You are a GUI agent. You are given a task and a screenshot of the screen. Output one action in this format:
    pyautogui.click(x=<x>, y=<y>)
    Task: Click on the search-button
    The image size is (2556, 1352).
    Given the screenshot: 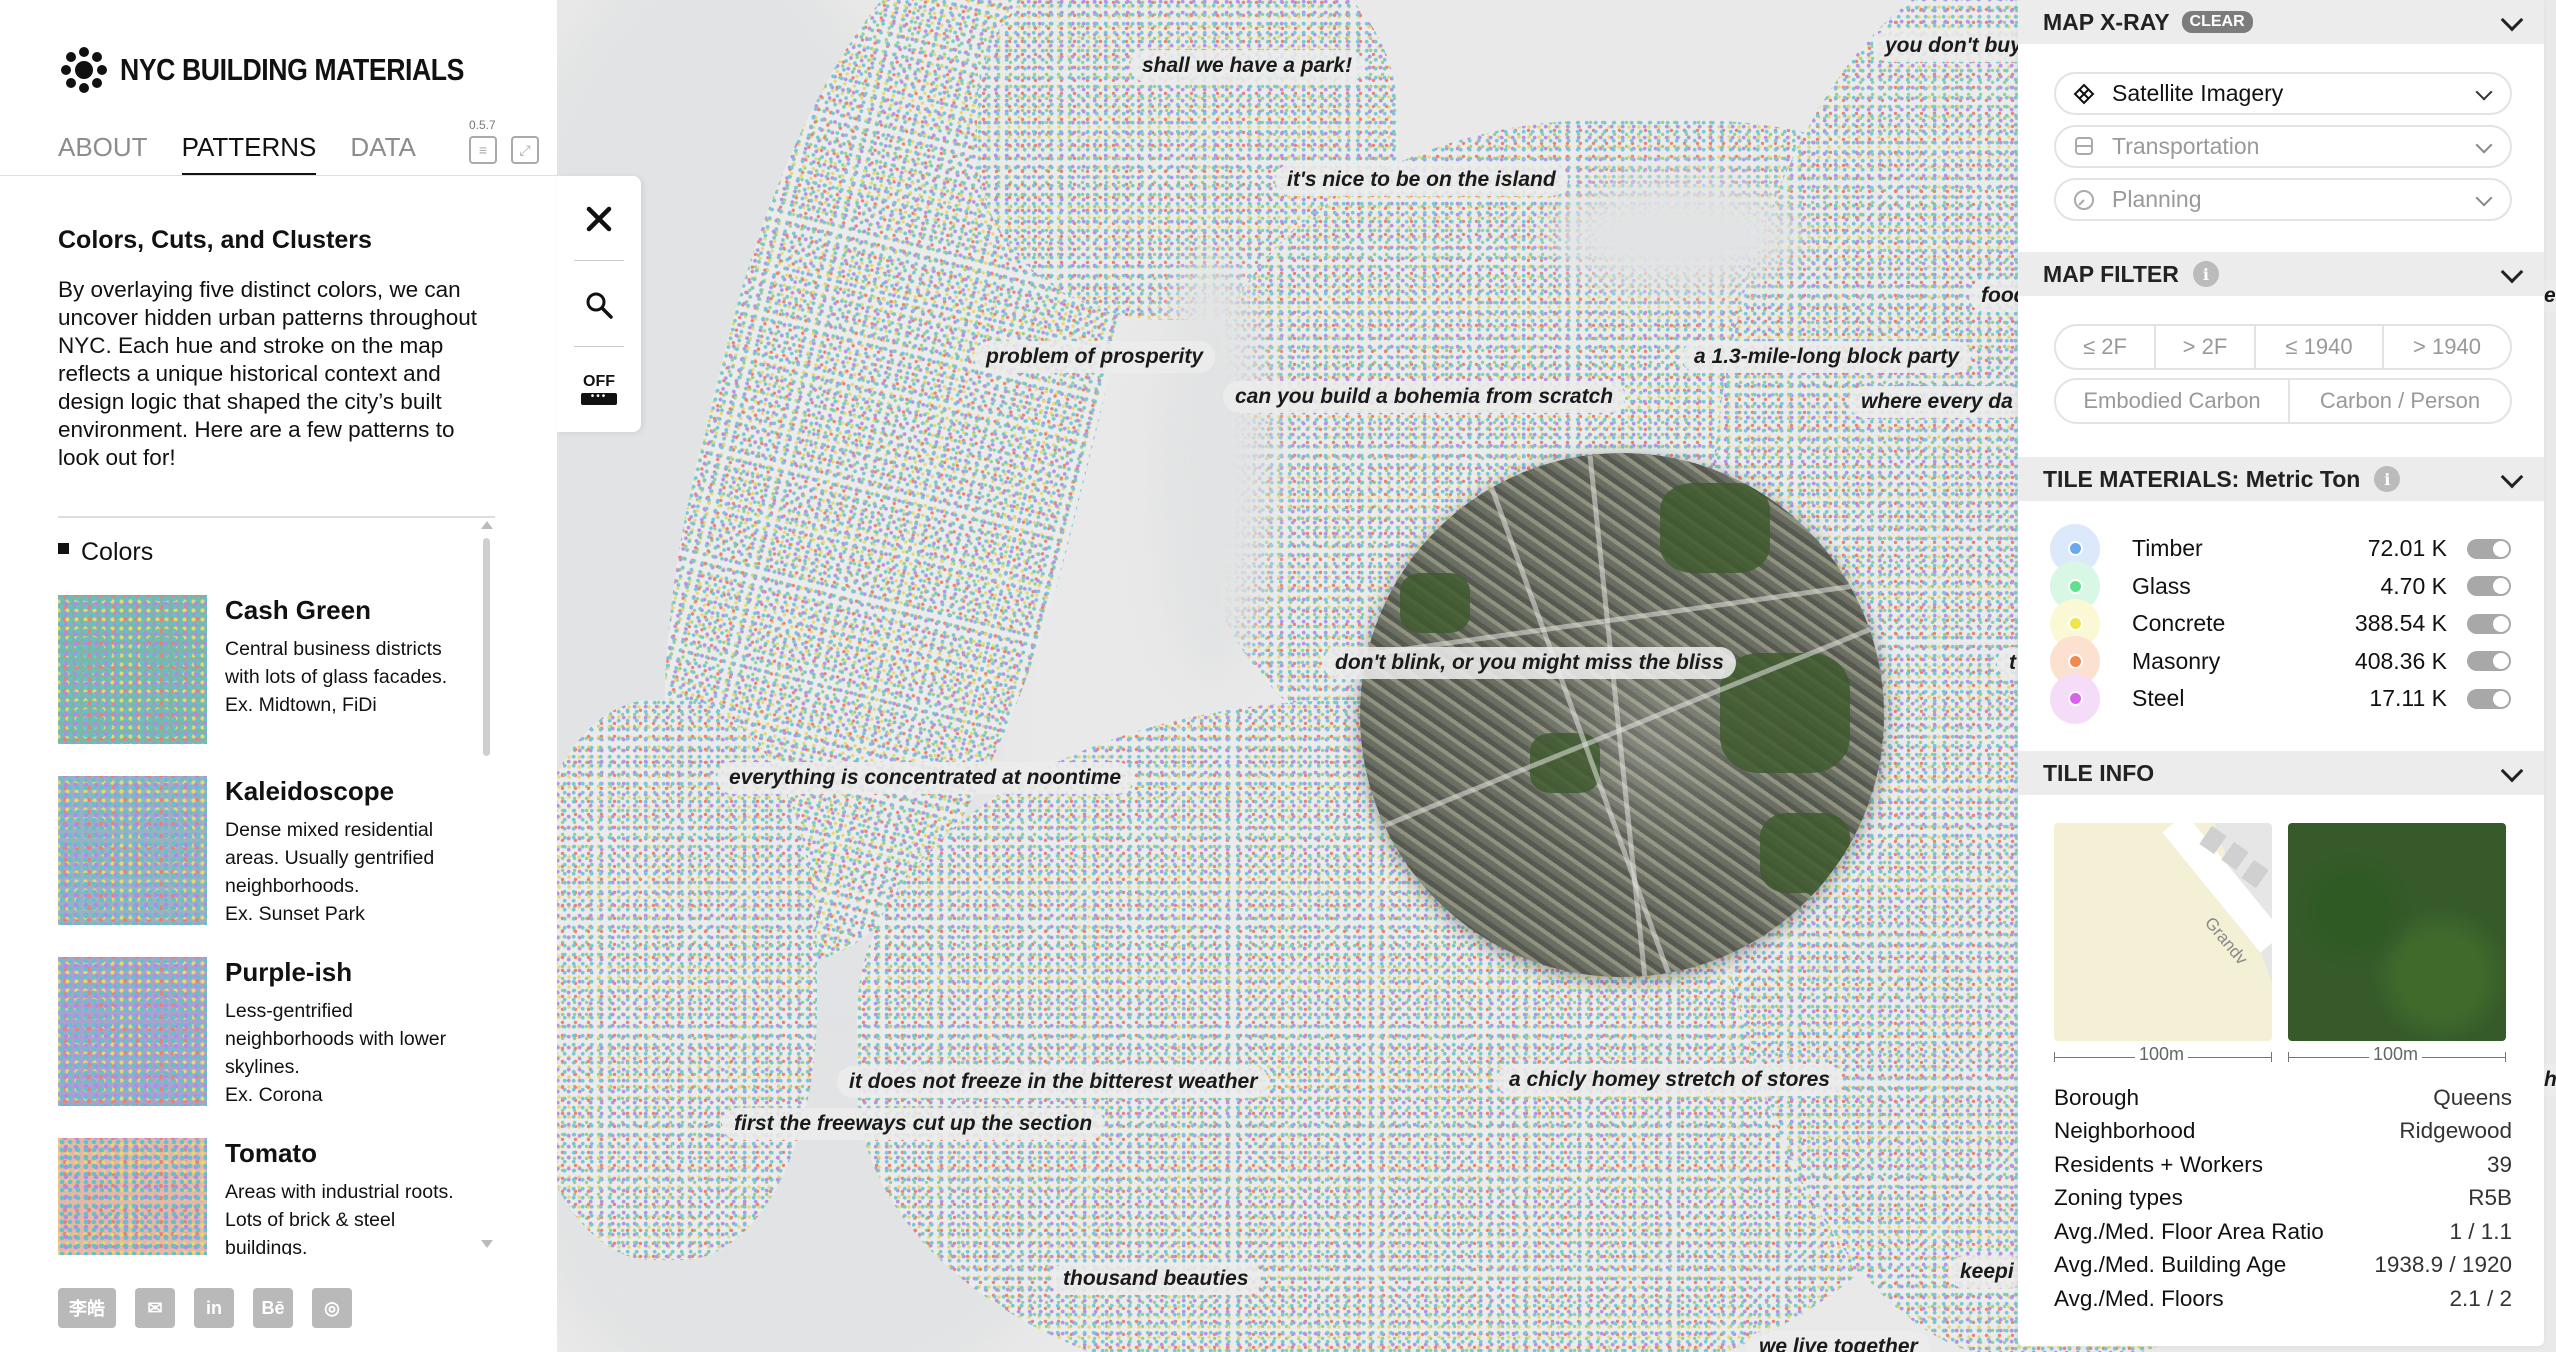 What is the action you would take?
    pyautogui.click(x=599, y=305)
    